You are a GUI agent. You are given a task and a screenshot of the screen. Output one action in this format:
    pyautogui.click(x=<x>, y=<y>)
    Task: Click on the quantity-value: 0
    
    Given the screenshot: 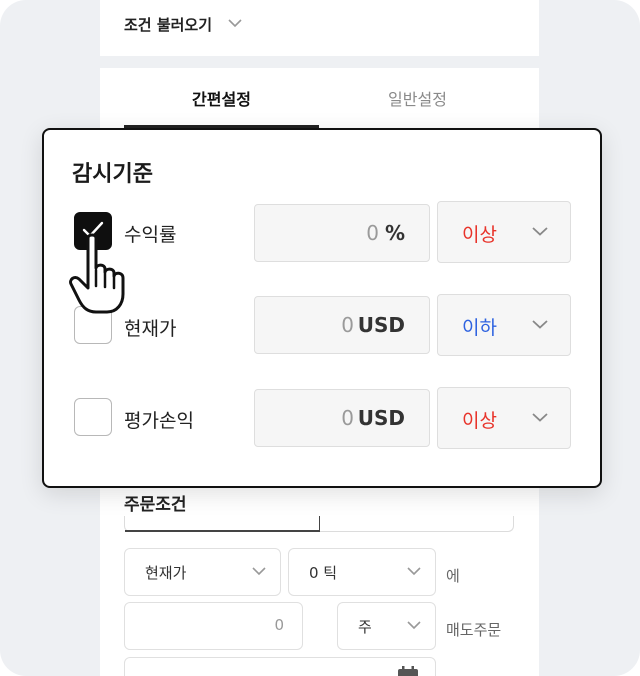 What is the action you would take?
    pyautogui.click(x=279, y=625)
    